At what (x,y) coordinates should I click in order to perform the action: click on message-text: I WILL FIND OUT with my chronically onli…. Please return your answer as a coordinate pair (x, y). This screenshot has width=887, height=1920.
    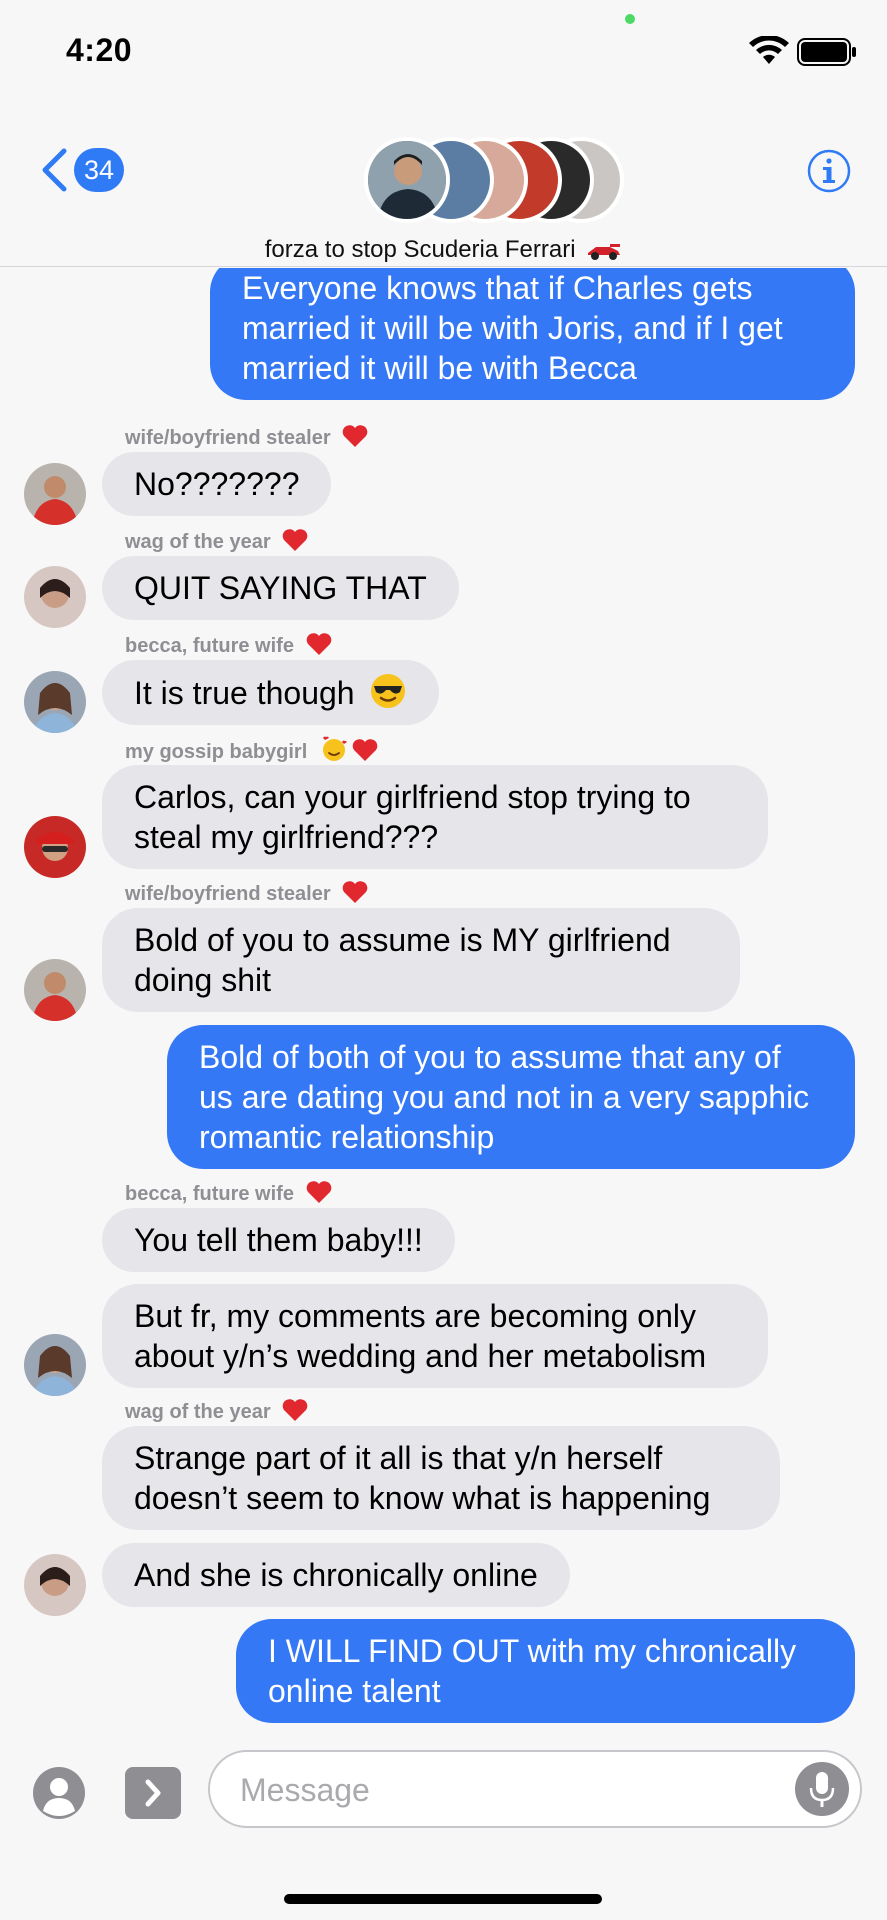
    Looking at the image, I should click on (532, 1671).